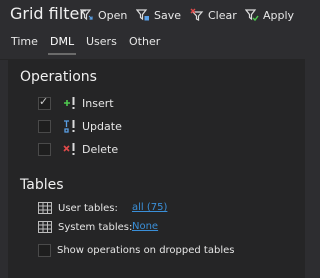 The width and height of the screenshot is (320, 278). Describe the element at coordinates (149, 207) in the screenshot. I see `user-tables-link: all (75)` at that location.